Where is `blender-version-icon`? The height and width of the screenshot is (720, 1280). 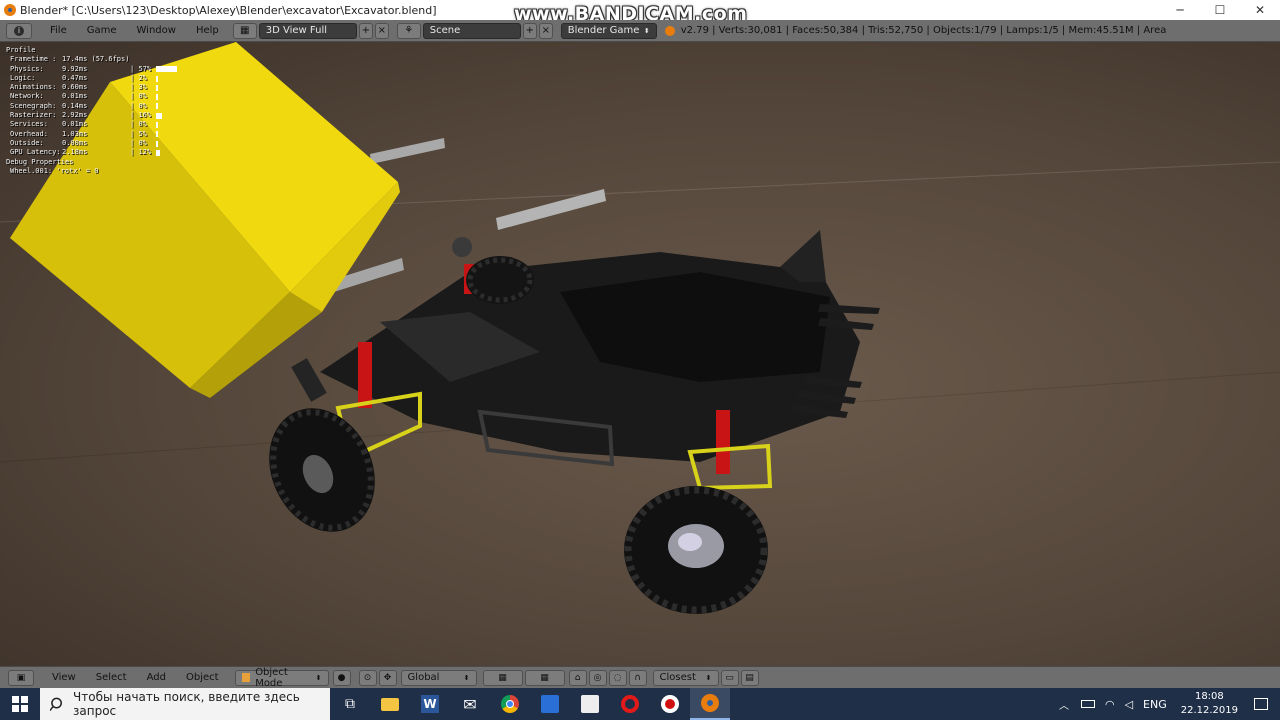
blender-version-icon is located at coordinates (669, 30).